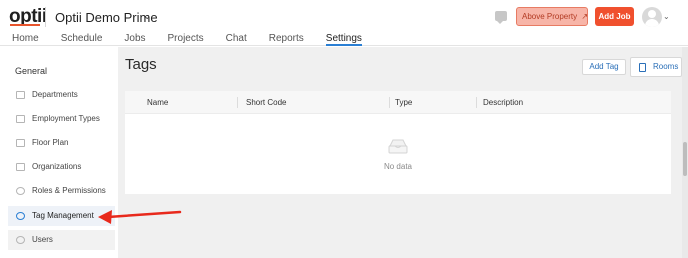 The image size is (688, 258). I want to click on nav-settings: Settings, so click(343, 39).